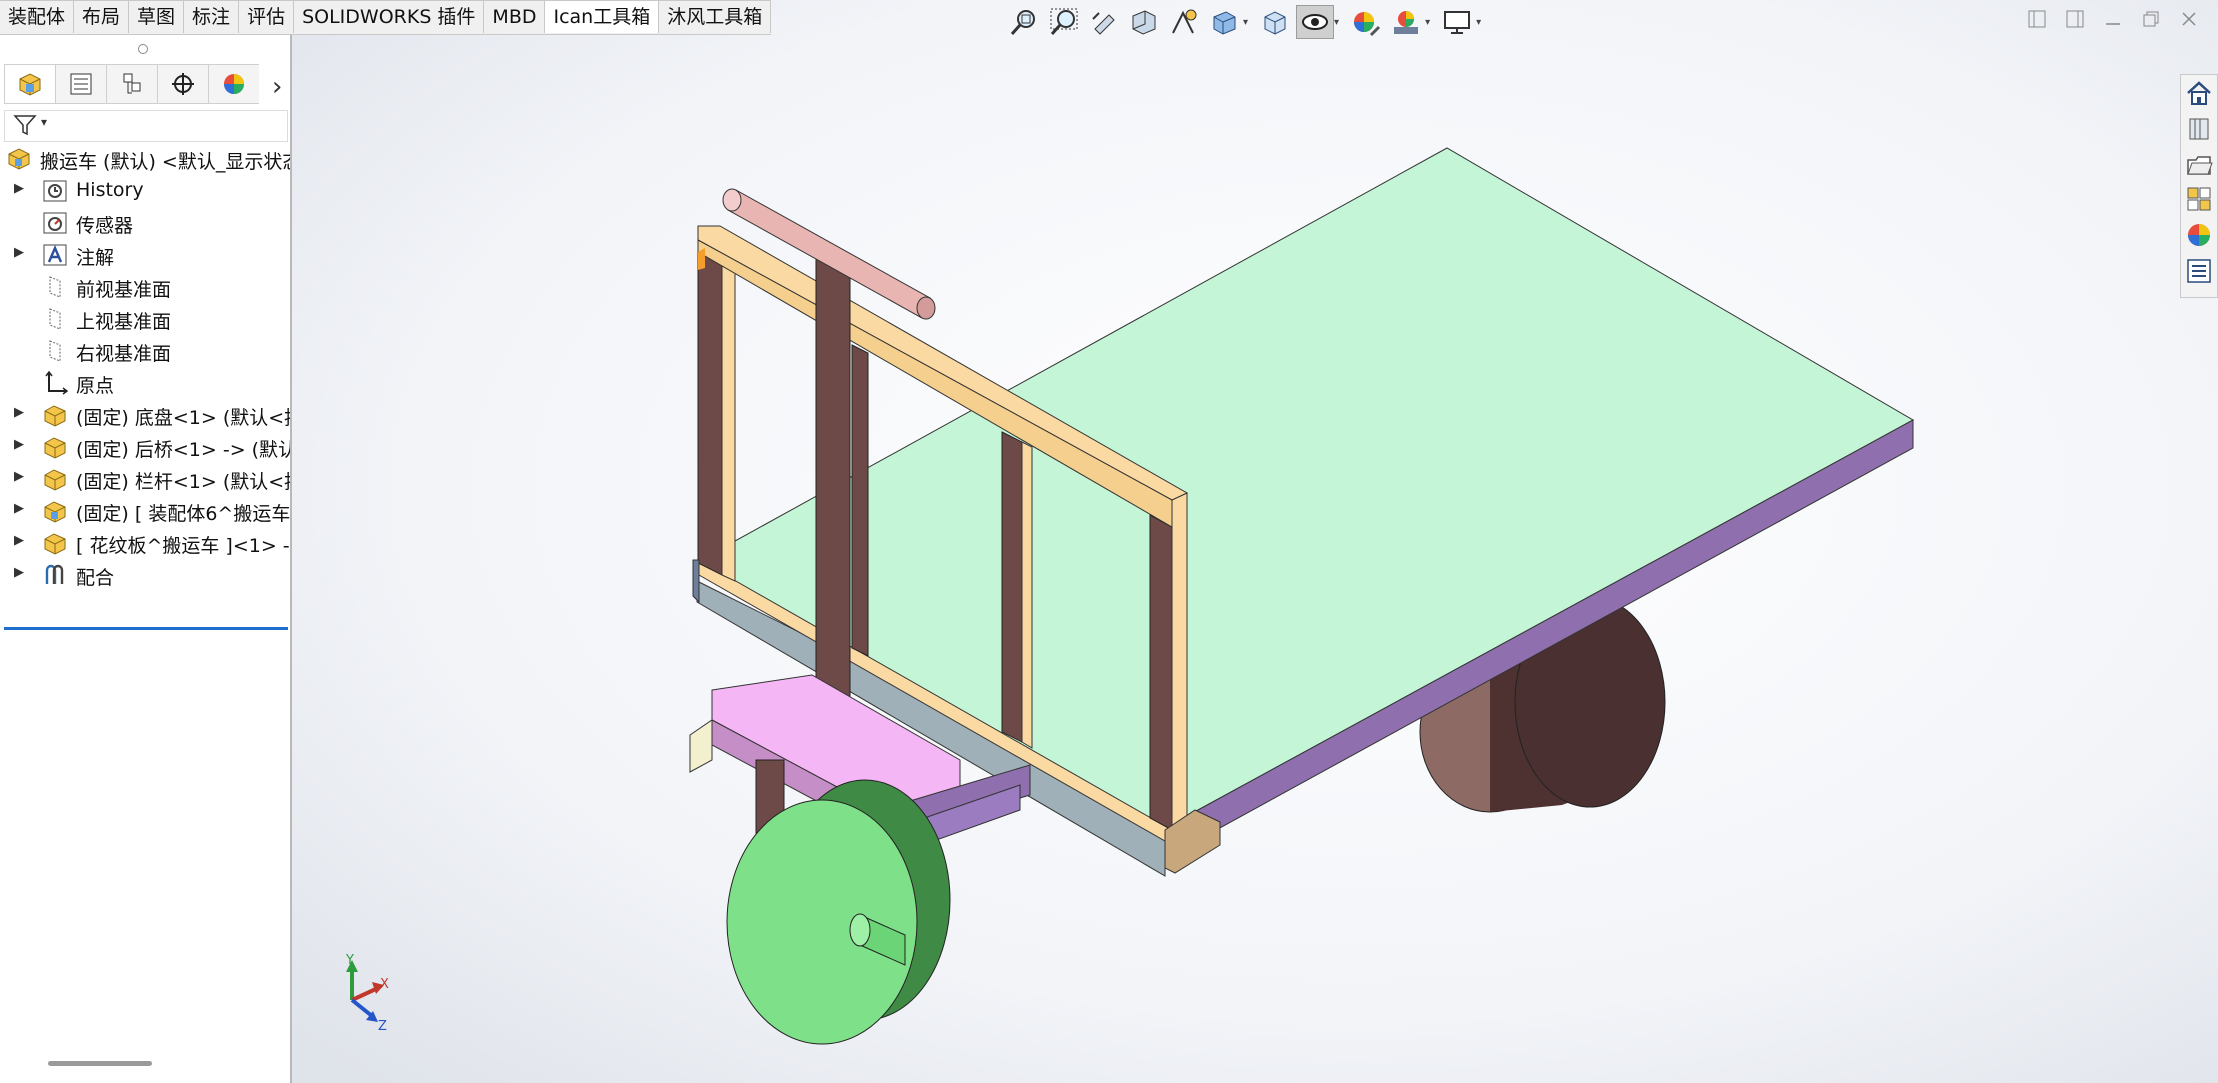 The width and height of the screenshot is (2218, 1083). Describe the element at coordinates (157, 16) in the screenshot. I see `tab-sketch: 草图` at that location.